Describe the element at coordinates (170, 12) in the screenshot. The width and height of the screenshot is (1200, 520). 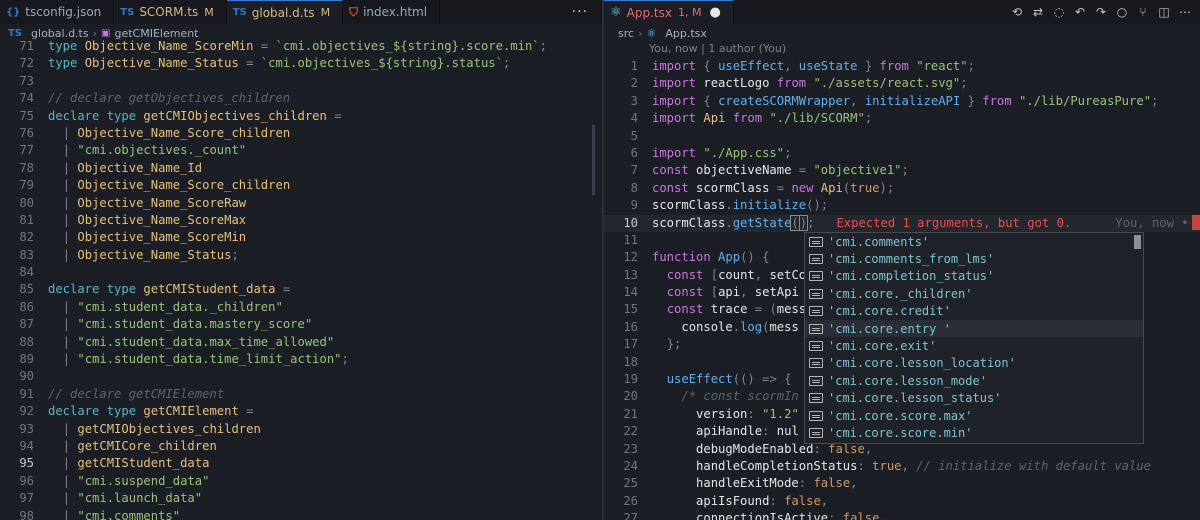
I see `tab-scorm-ts: TS SCORM.ts M` at that location.